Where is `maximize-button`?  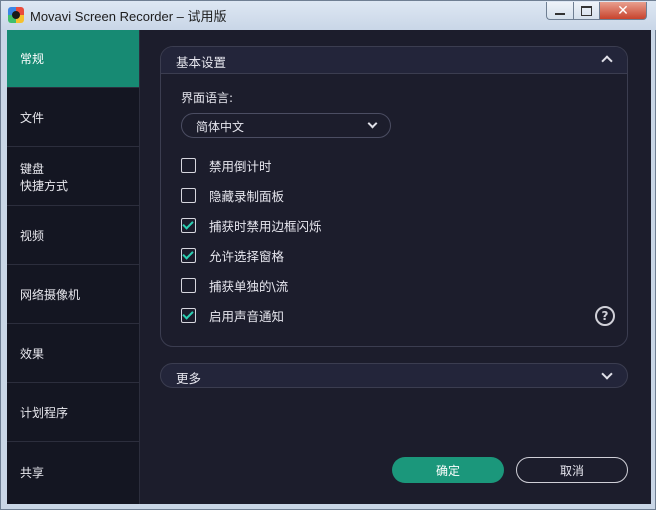
maximize-button is located at coordinates (586, 11).